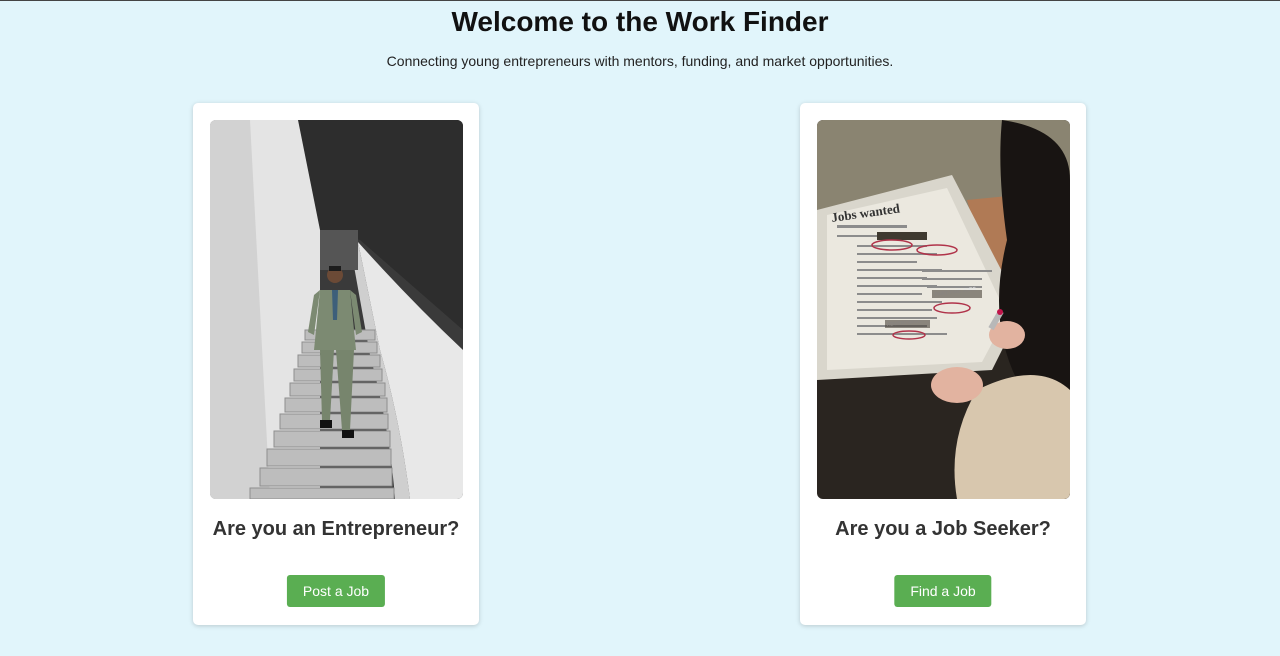  I want to click on find-job-button: Find a Job, so click(943, 591).